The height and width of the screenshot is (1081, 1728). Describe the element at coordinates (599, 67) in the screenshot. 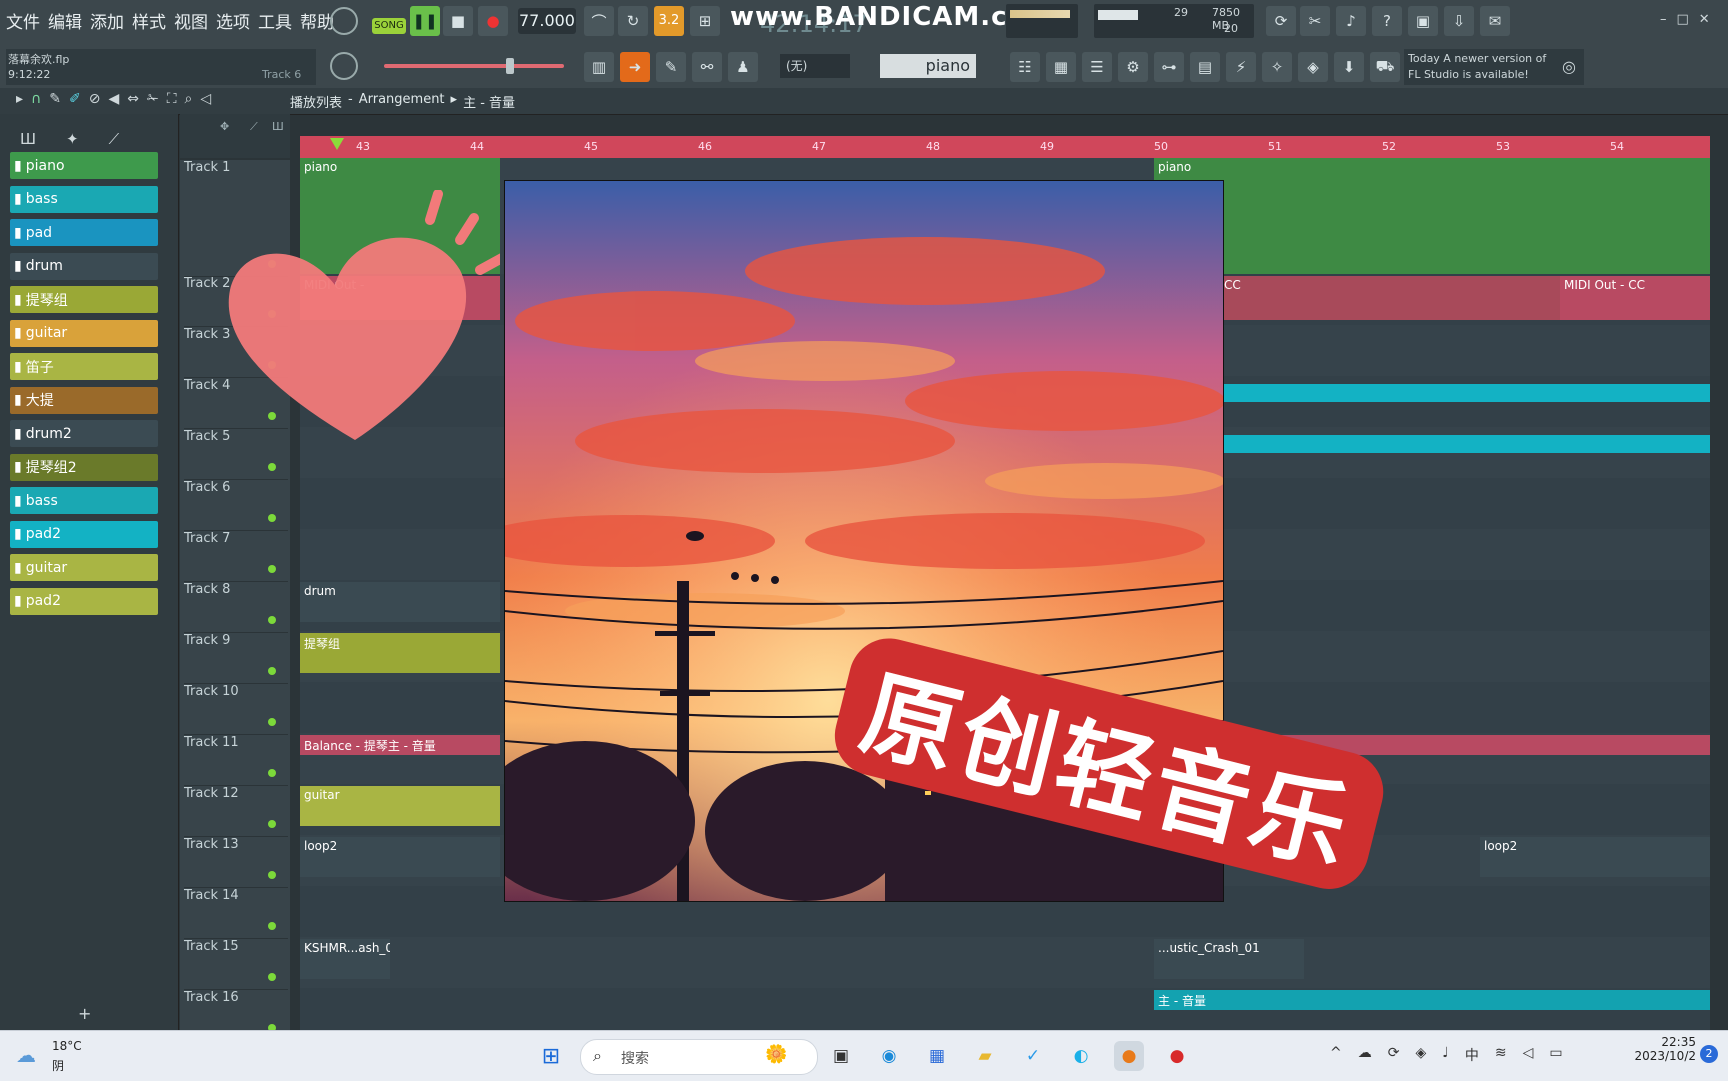

I see `piano-roll-button: ▥` at that location.